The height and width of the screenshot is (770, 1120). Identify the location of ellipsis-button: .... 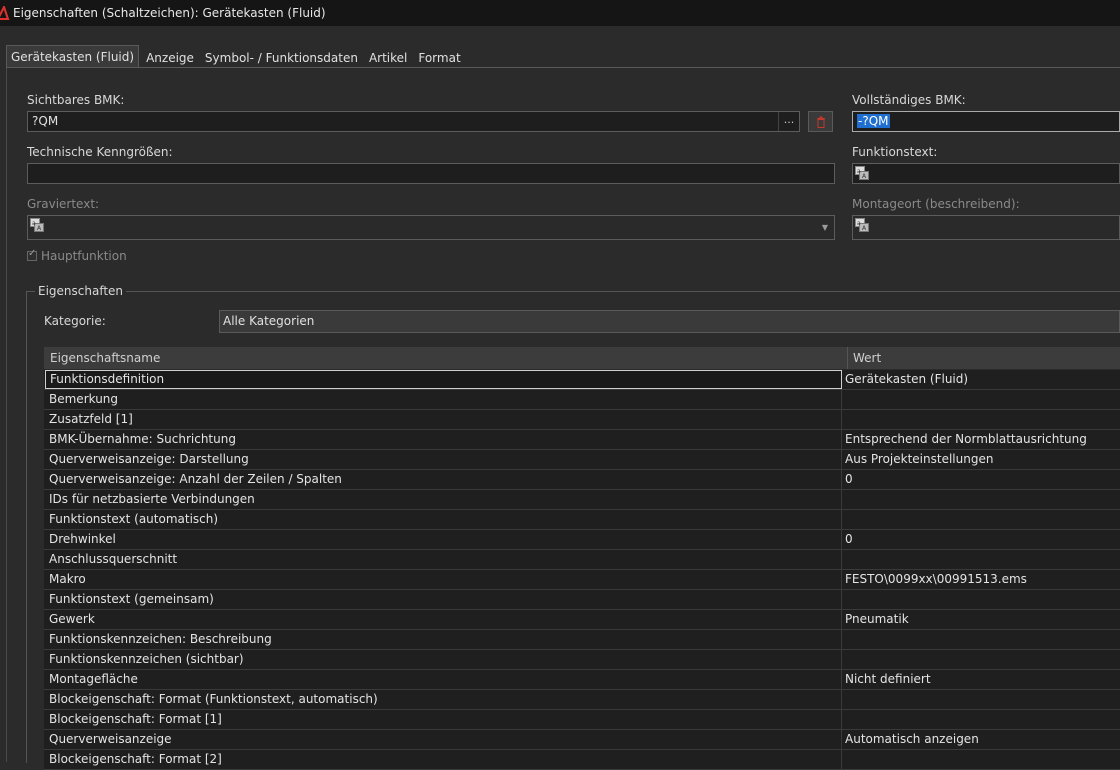
(788, 121).